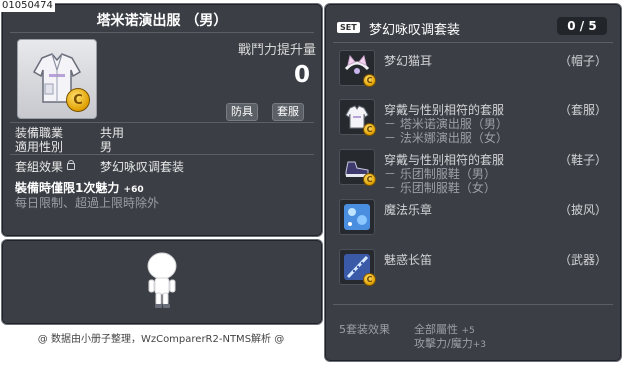 The image size is (622, 365). Describe the element at coordinates (106, 147) in the screenshot. I see `gender-value: 男` at that location.